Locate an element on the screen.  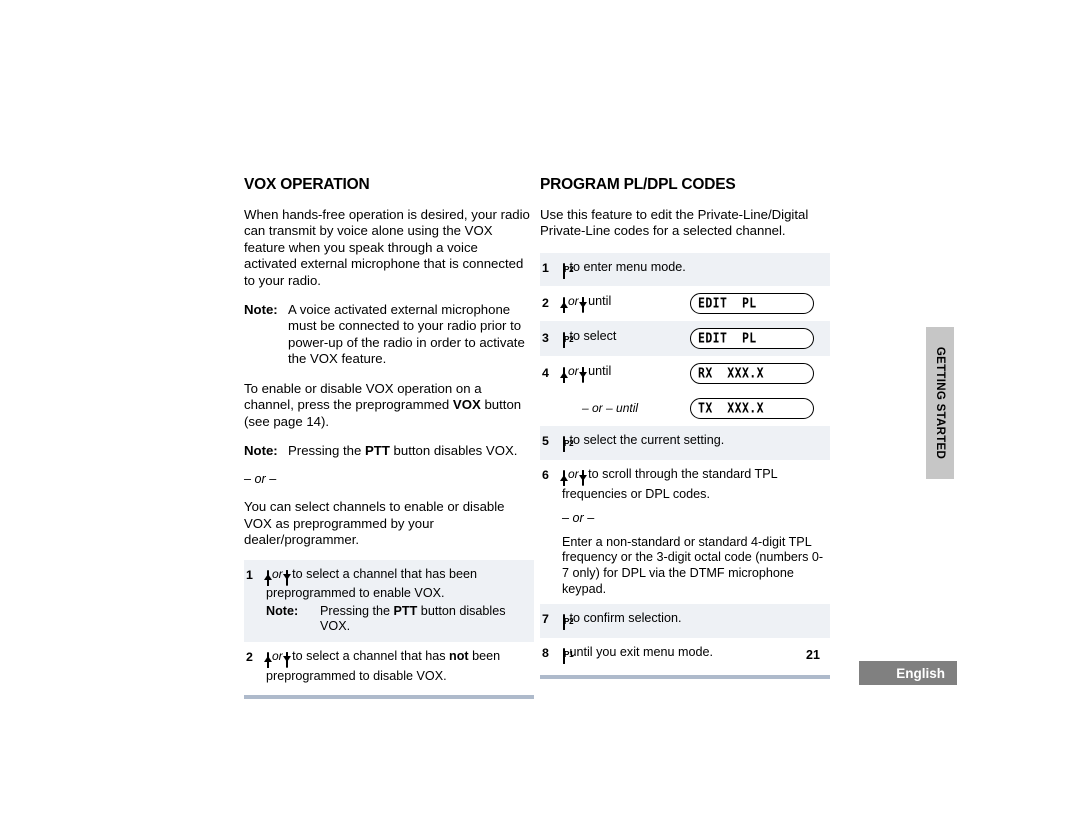
page-title-pldpl: PROGRAM PL/DPL CODES is located at coordinates (638, 184).